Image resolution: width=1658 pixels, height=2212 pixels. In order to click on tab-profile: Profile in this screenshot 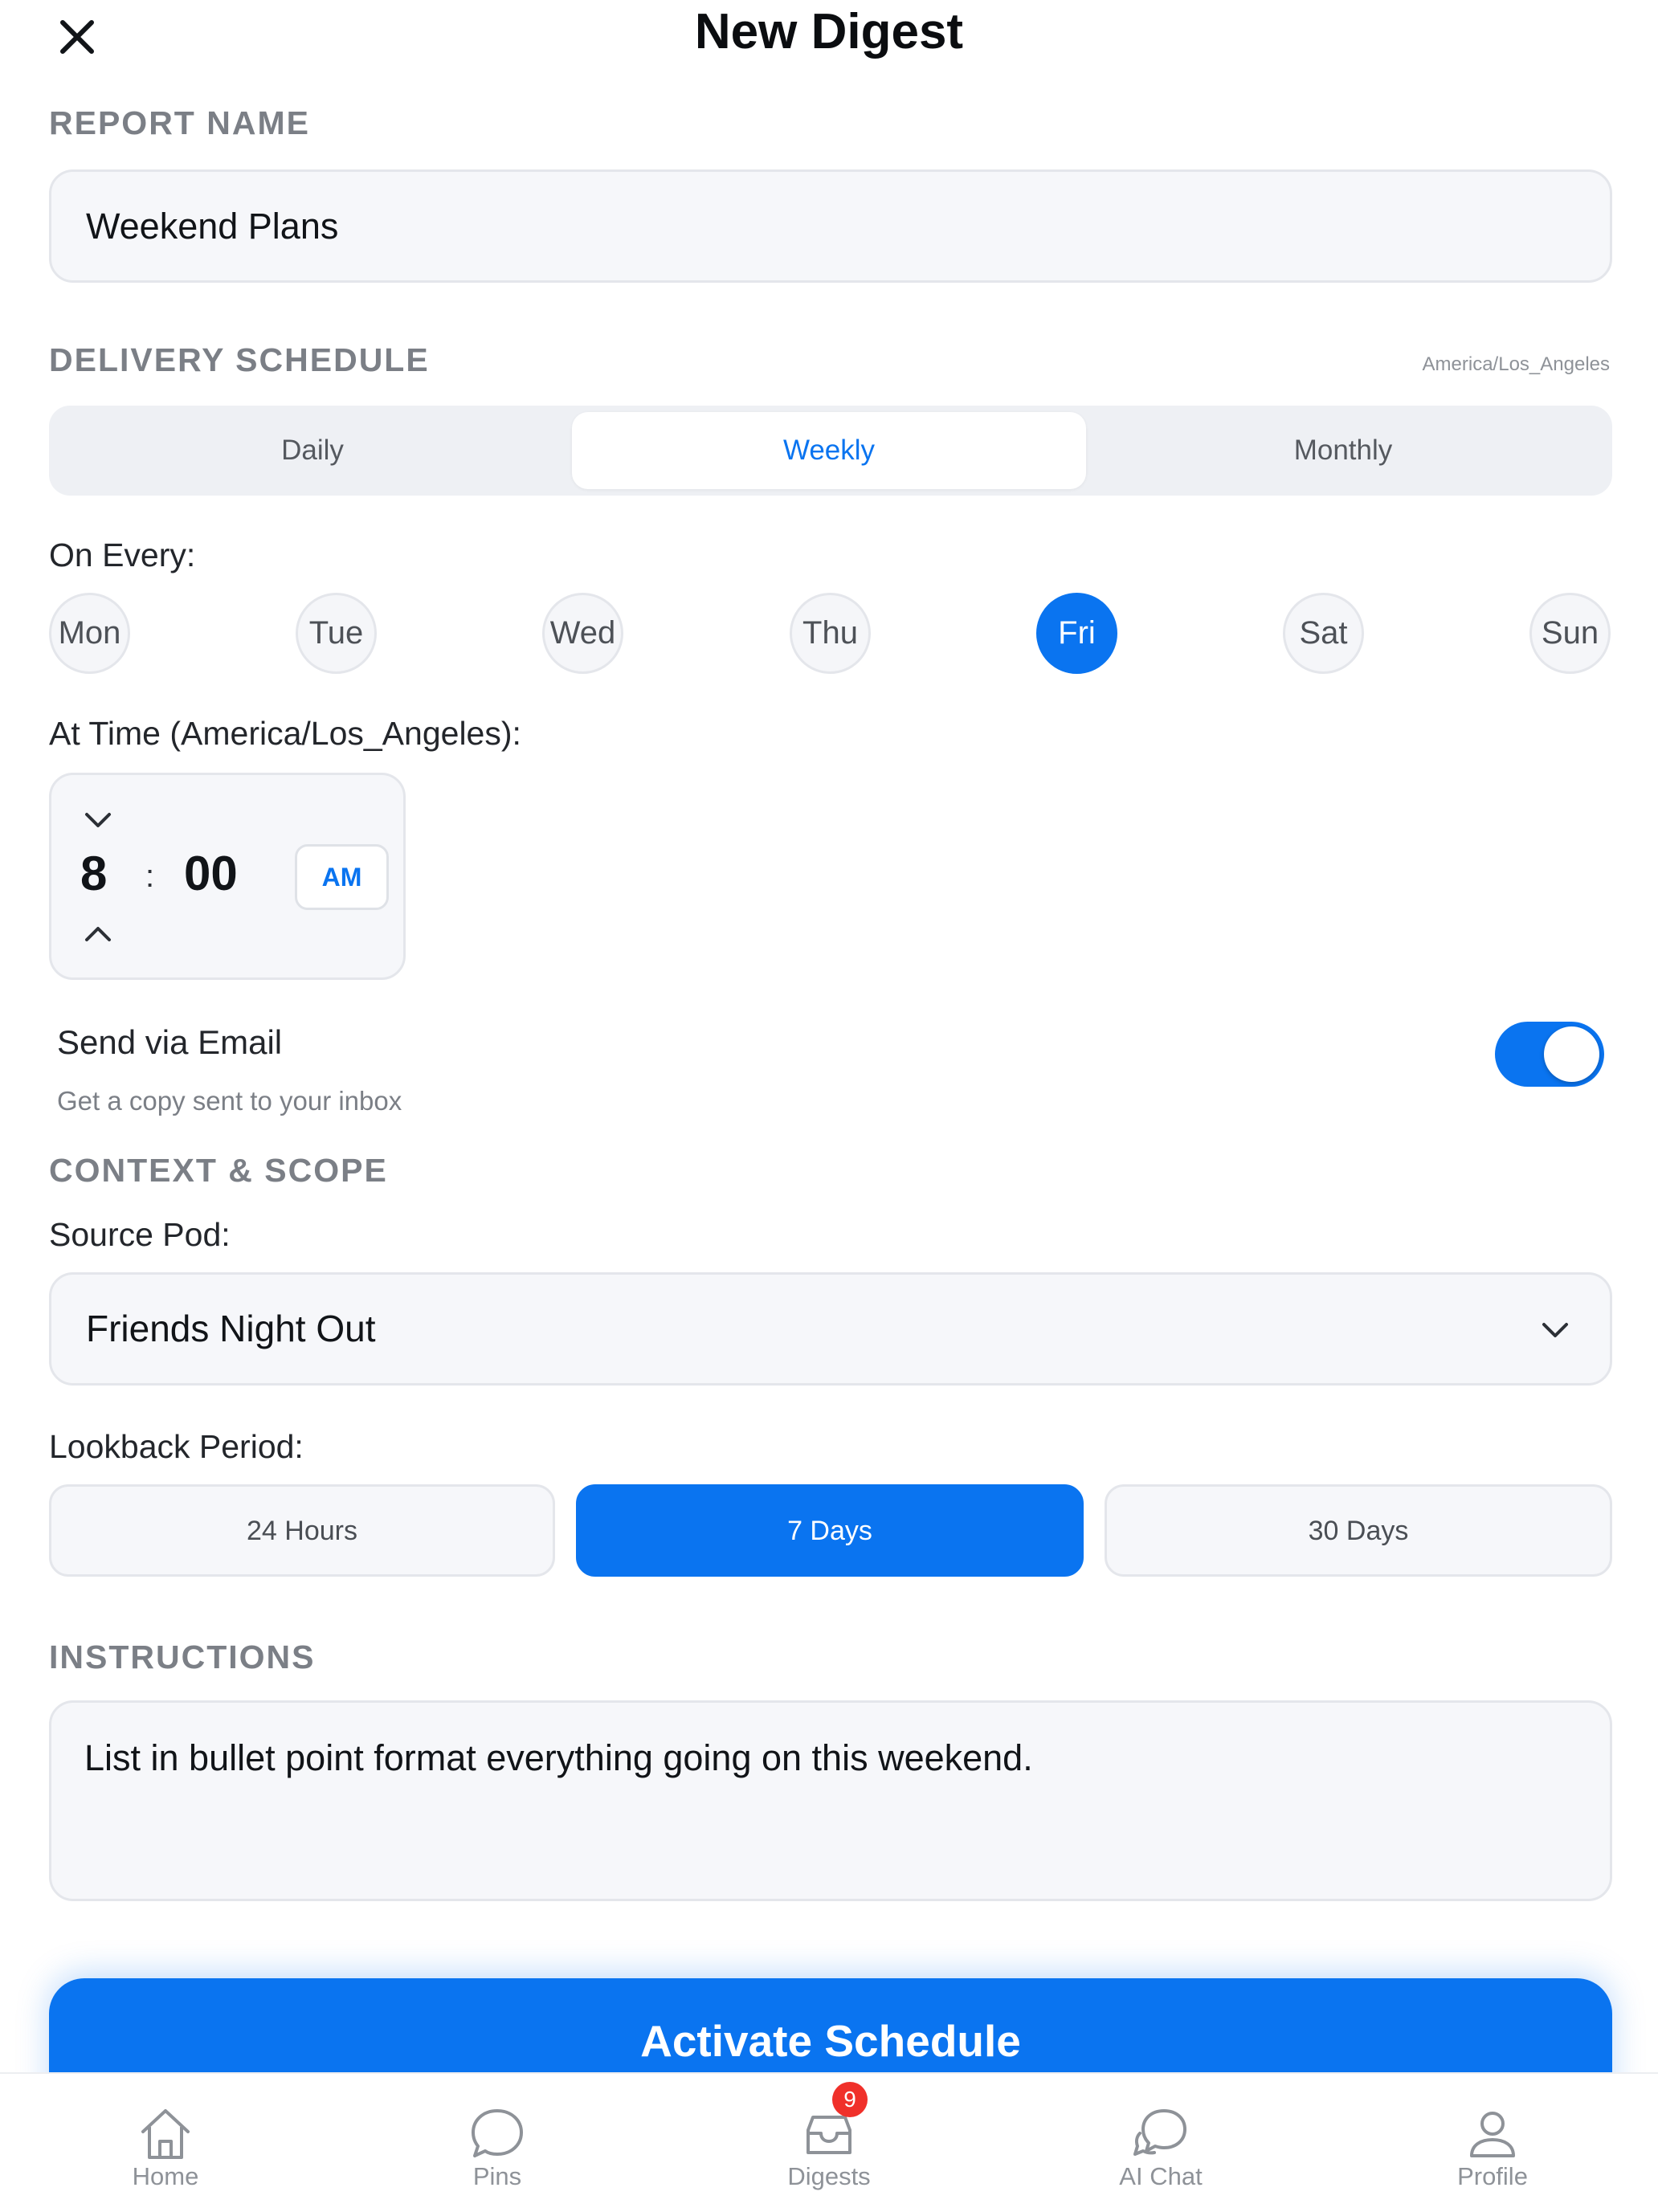, I will do `click(1492, 2143)`.